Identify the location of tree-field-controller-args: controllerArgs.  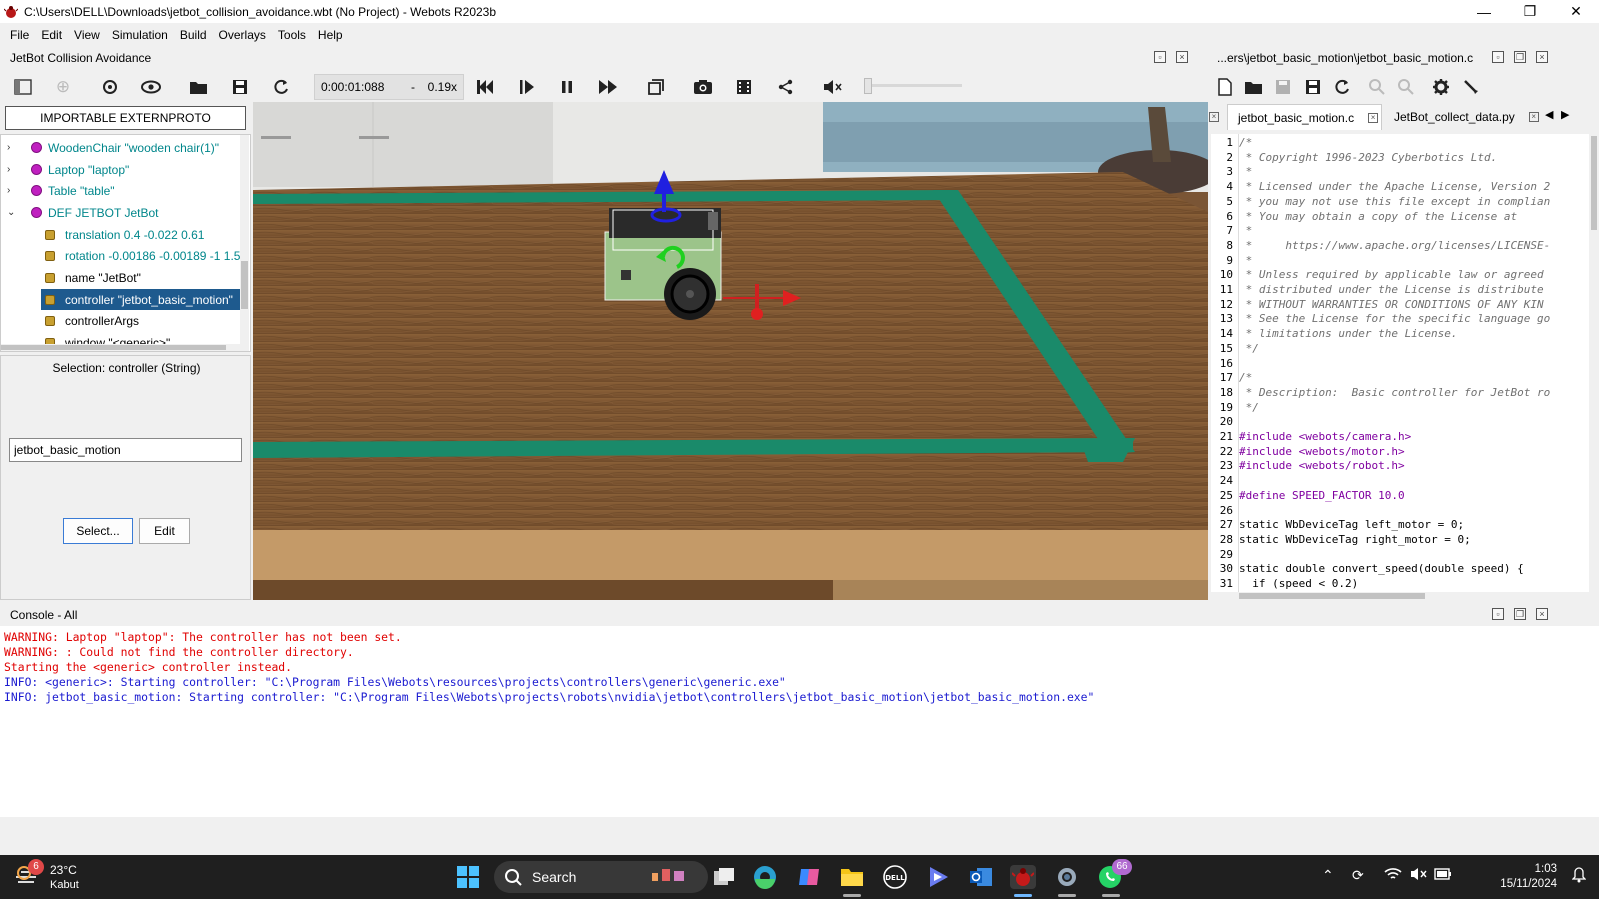
(92, 320).